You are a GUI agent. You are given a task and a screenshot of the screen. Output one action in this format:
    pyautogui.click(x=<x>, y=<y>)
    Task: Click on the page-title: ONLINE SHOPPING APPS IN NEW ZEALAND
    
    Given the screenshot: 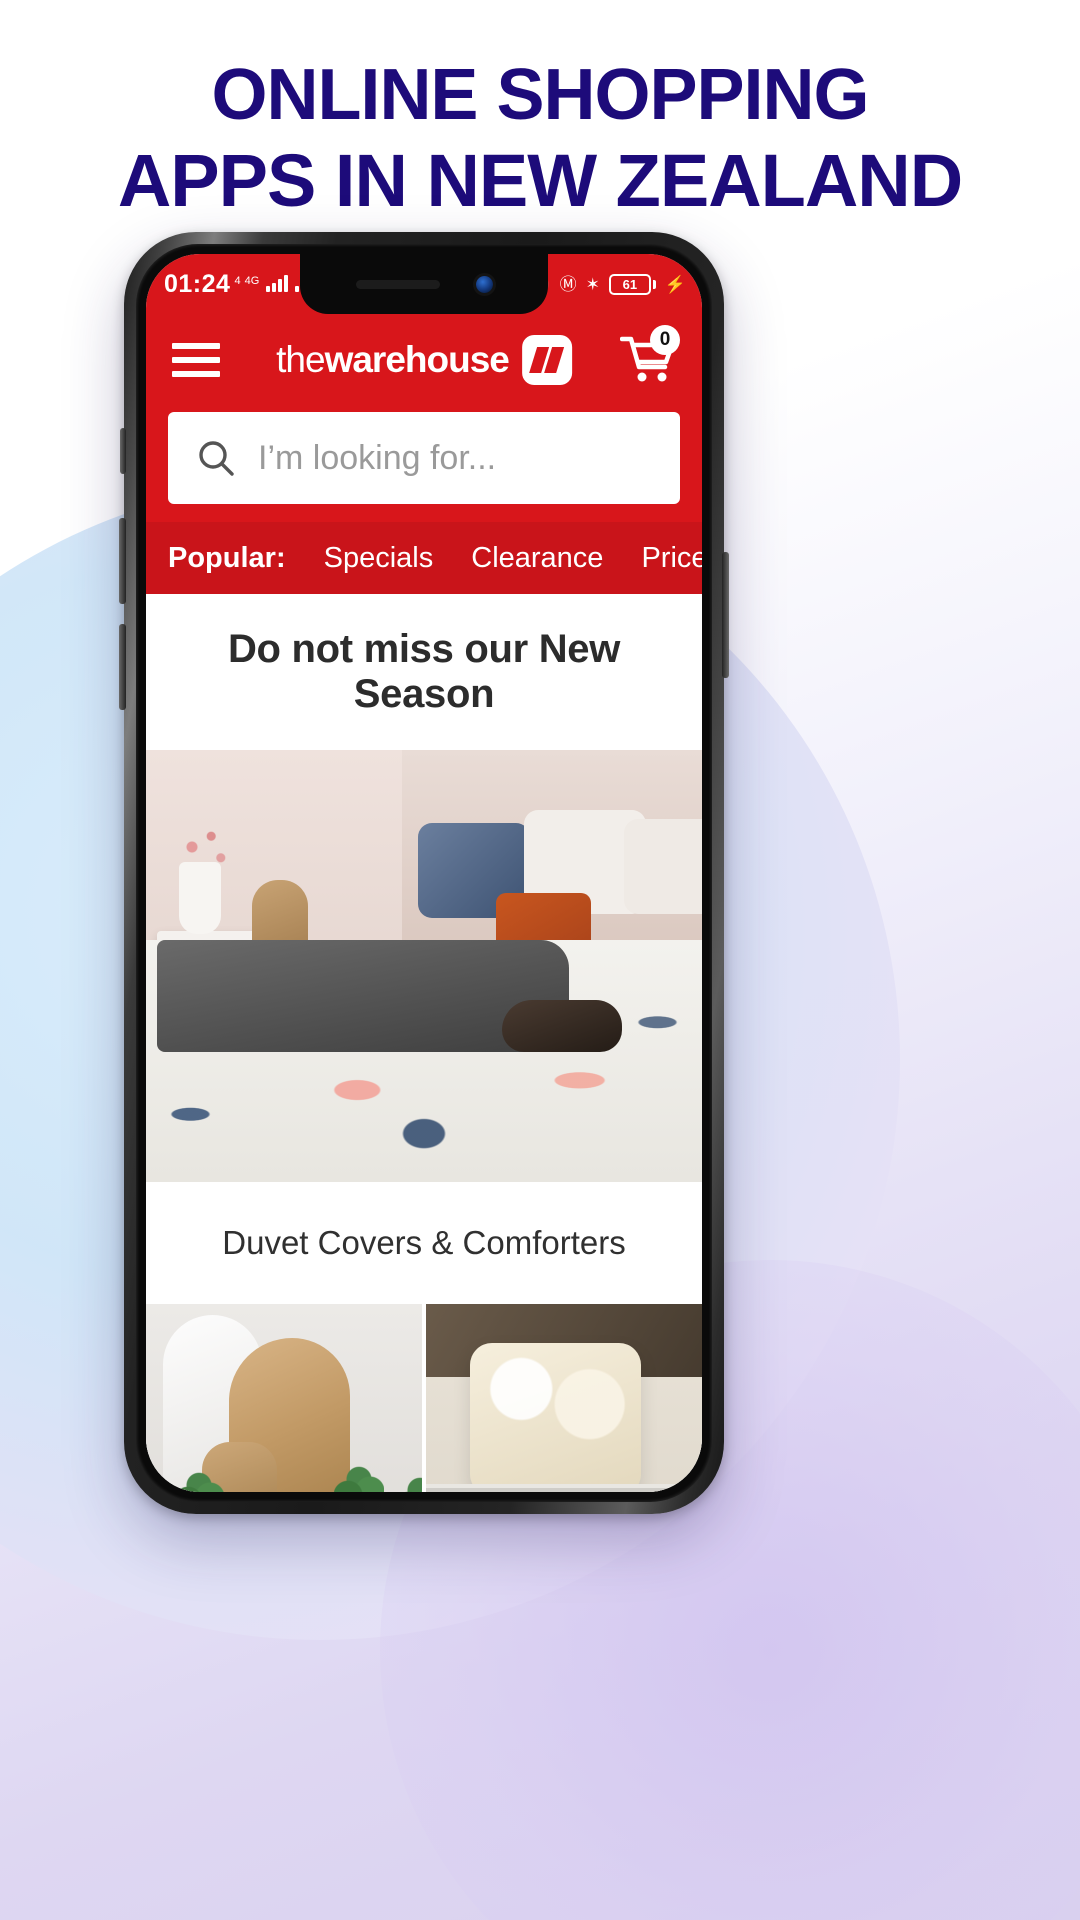 What is the action you would take?
    pyautogui.click(x=540, y=138)
    